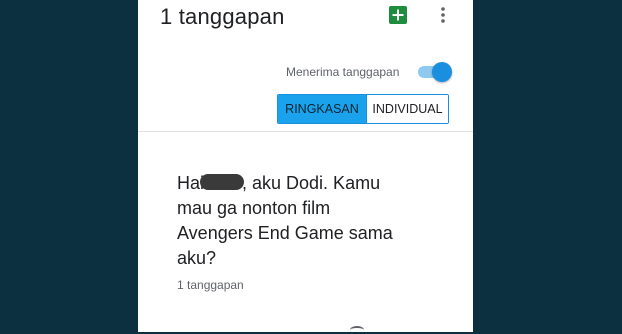  What do you see at coordinates (443, 16) in the screenshot?
I see `more-vert-icon` at bounding box center [443, 16].